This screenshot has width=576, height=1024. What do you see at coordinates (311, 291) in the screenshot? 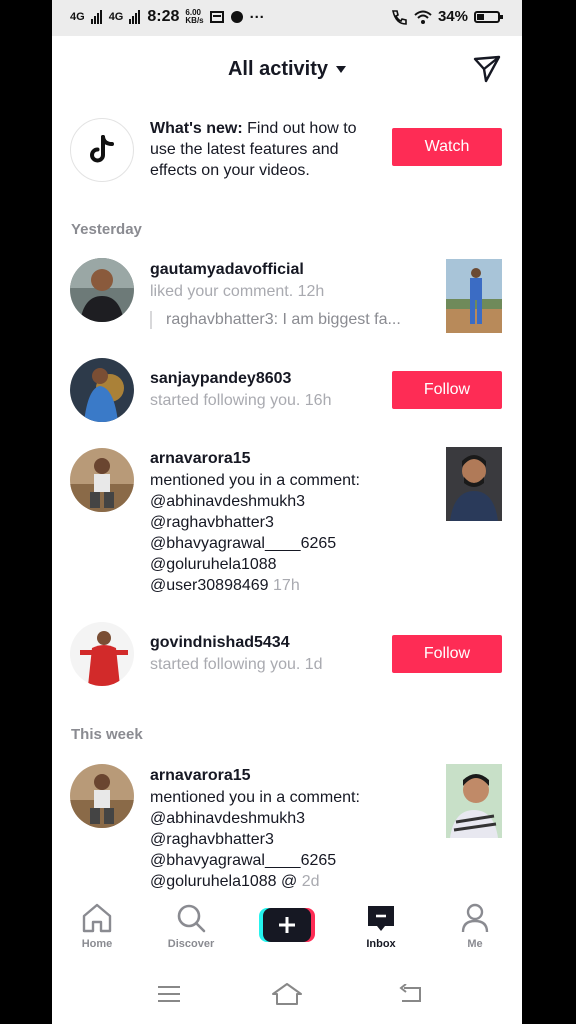
I see `notification-time: 12h` at bounding box center [311, 291].